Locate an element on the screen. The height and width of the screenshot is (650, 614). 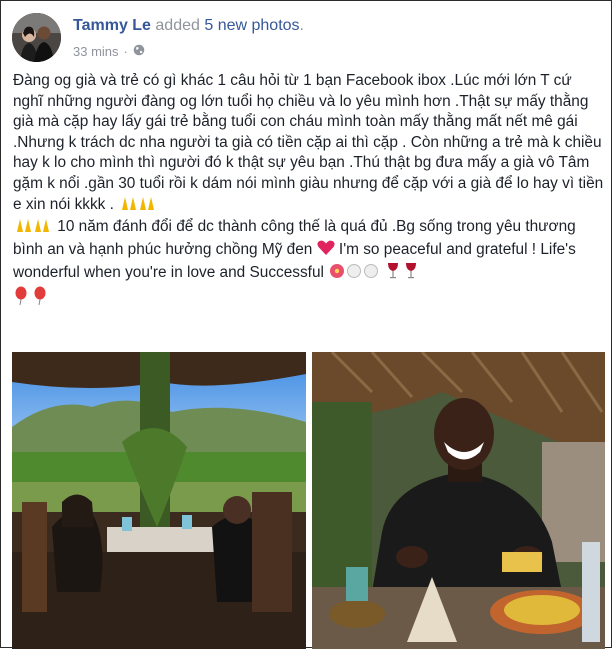
post-meta: 33 mins · is located at coordinates (109, 51).